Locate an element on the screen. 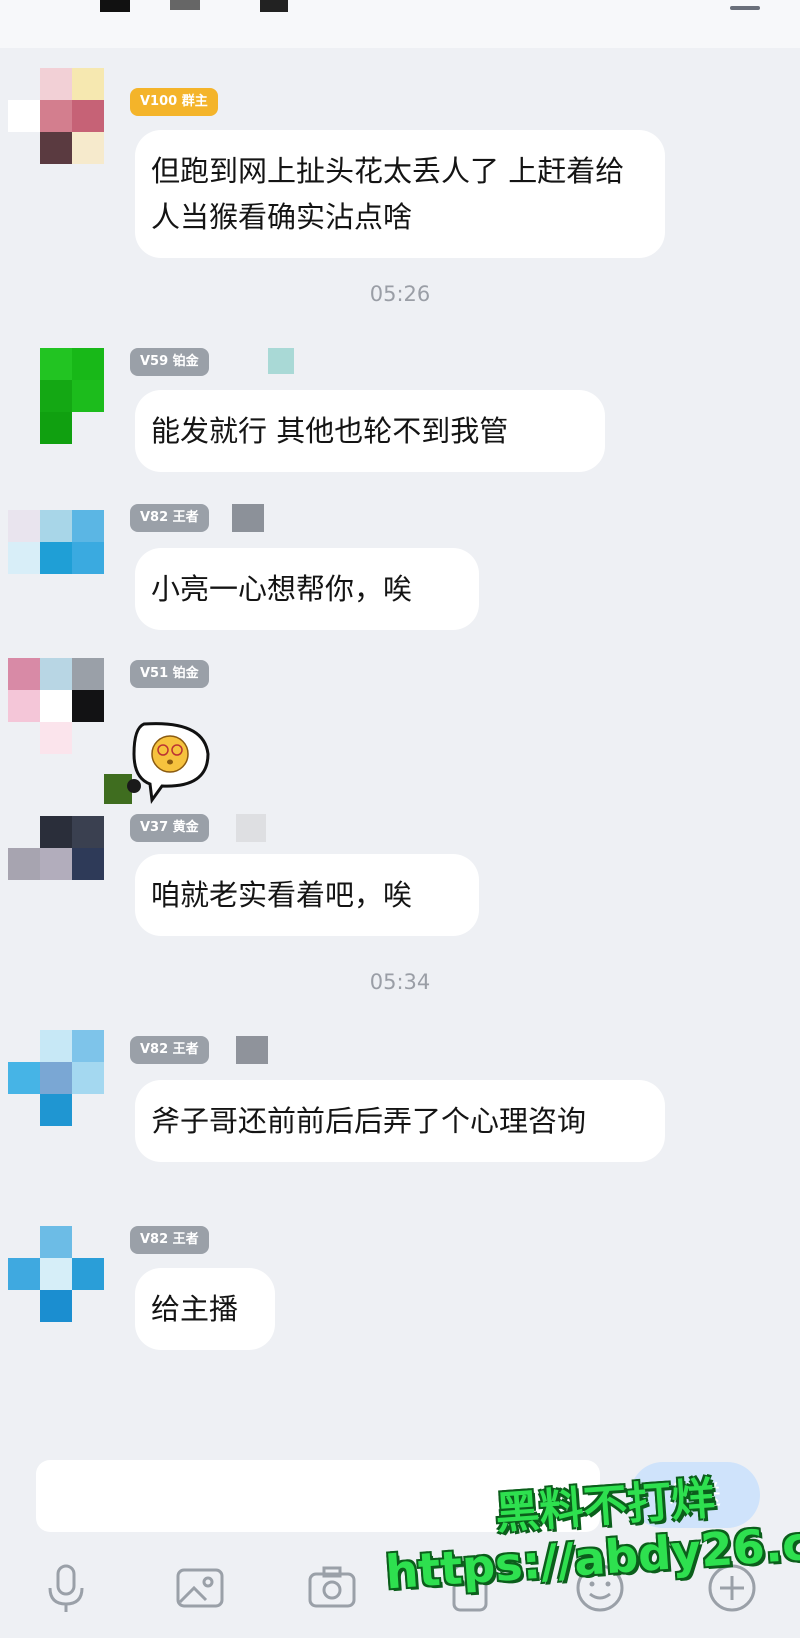  microphone-icon is located at coordinates (66, 1588).